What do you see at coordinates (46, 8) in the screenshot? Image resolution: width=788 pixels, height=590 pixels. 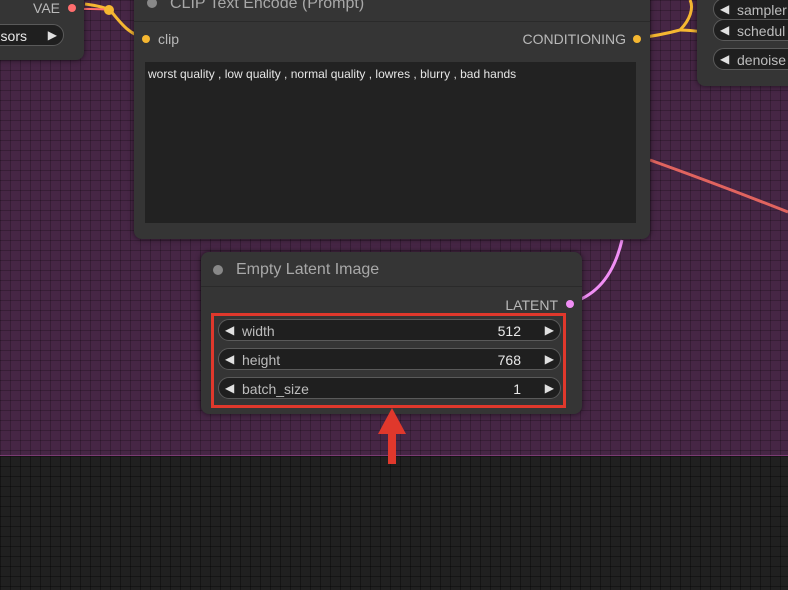 I see `vae-output-label: VAE` at bounding box center [46, 8].